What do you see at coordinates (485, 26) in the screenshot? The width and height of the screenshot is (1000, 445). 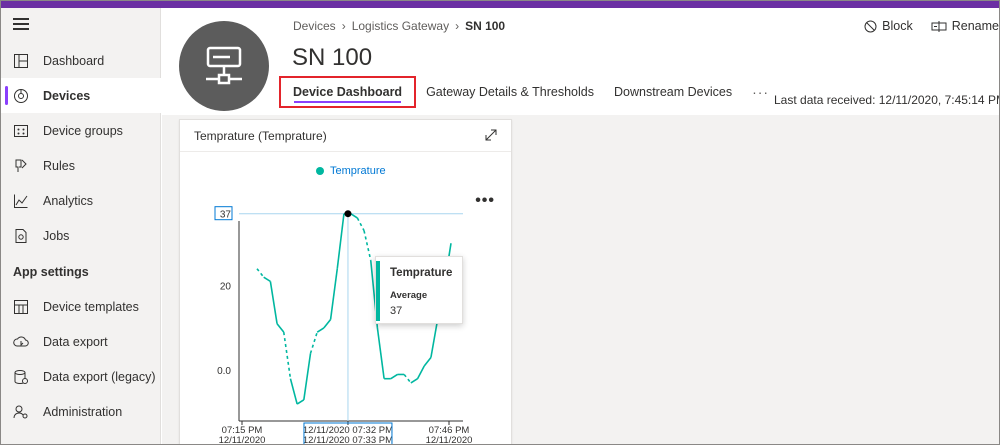 I see `breadcrumb-current: SN 100` at bounding box center [485, 26].